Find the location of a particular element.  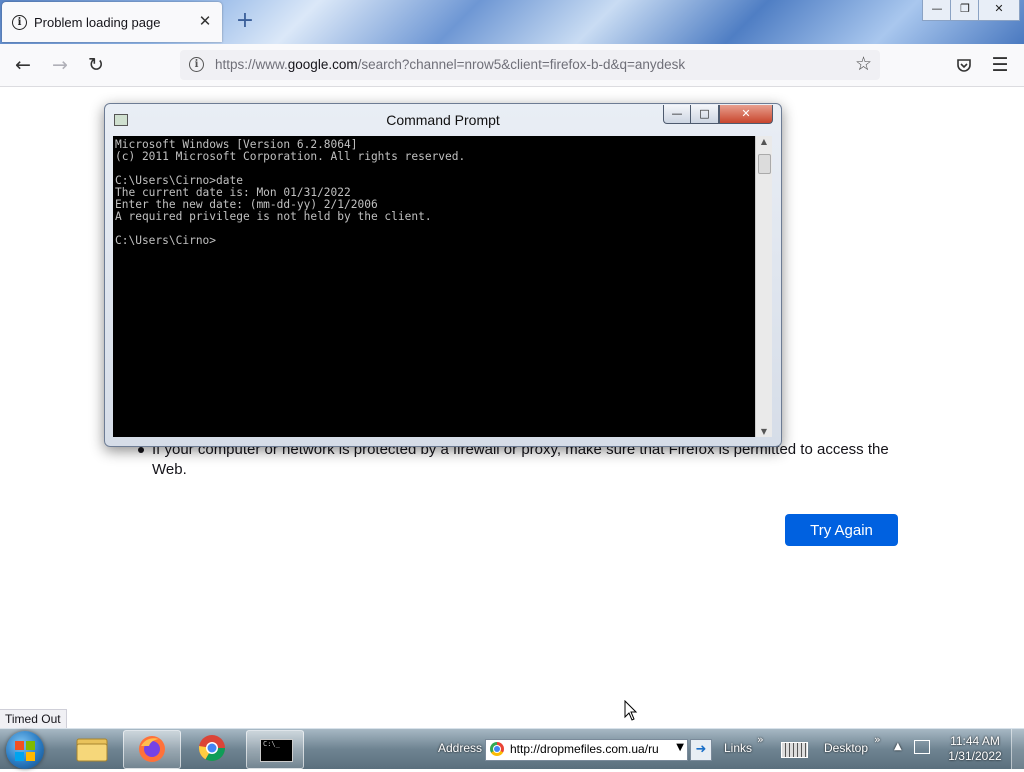

reload-button: ↻ is located at coordinates (96, 65).